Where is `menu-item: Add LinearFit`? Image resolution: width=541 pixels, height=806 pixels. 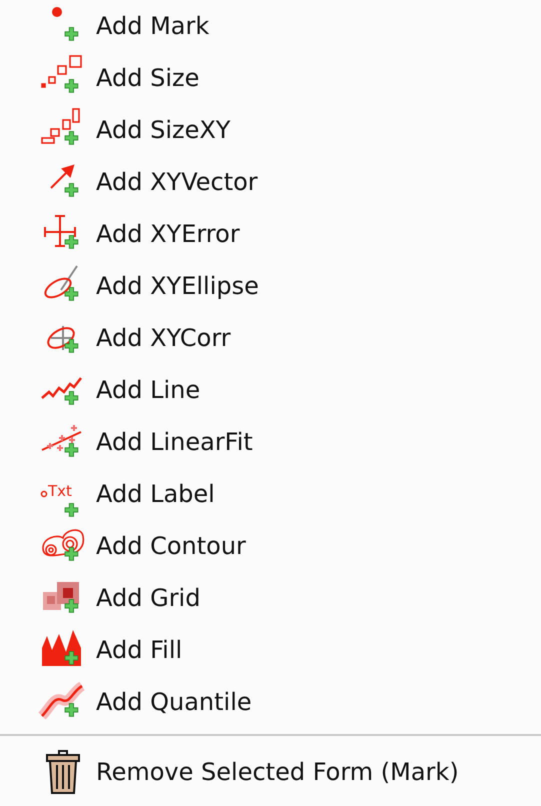 menu-item: Add LinearFit is located at coordinates (270, 442).